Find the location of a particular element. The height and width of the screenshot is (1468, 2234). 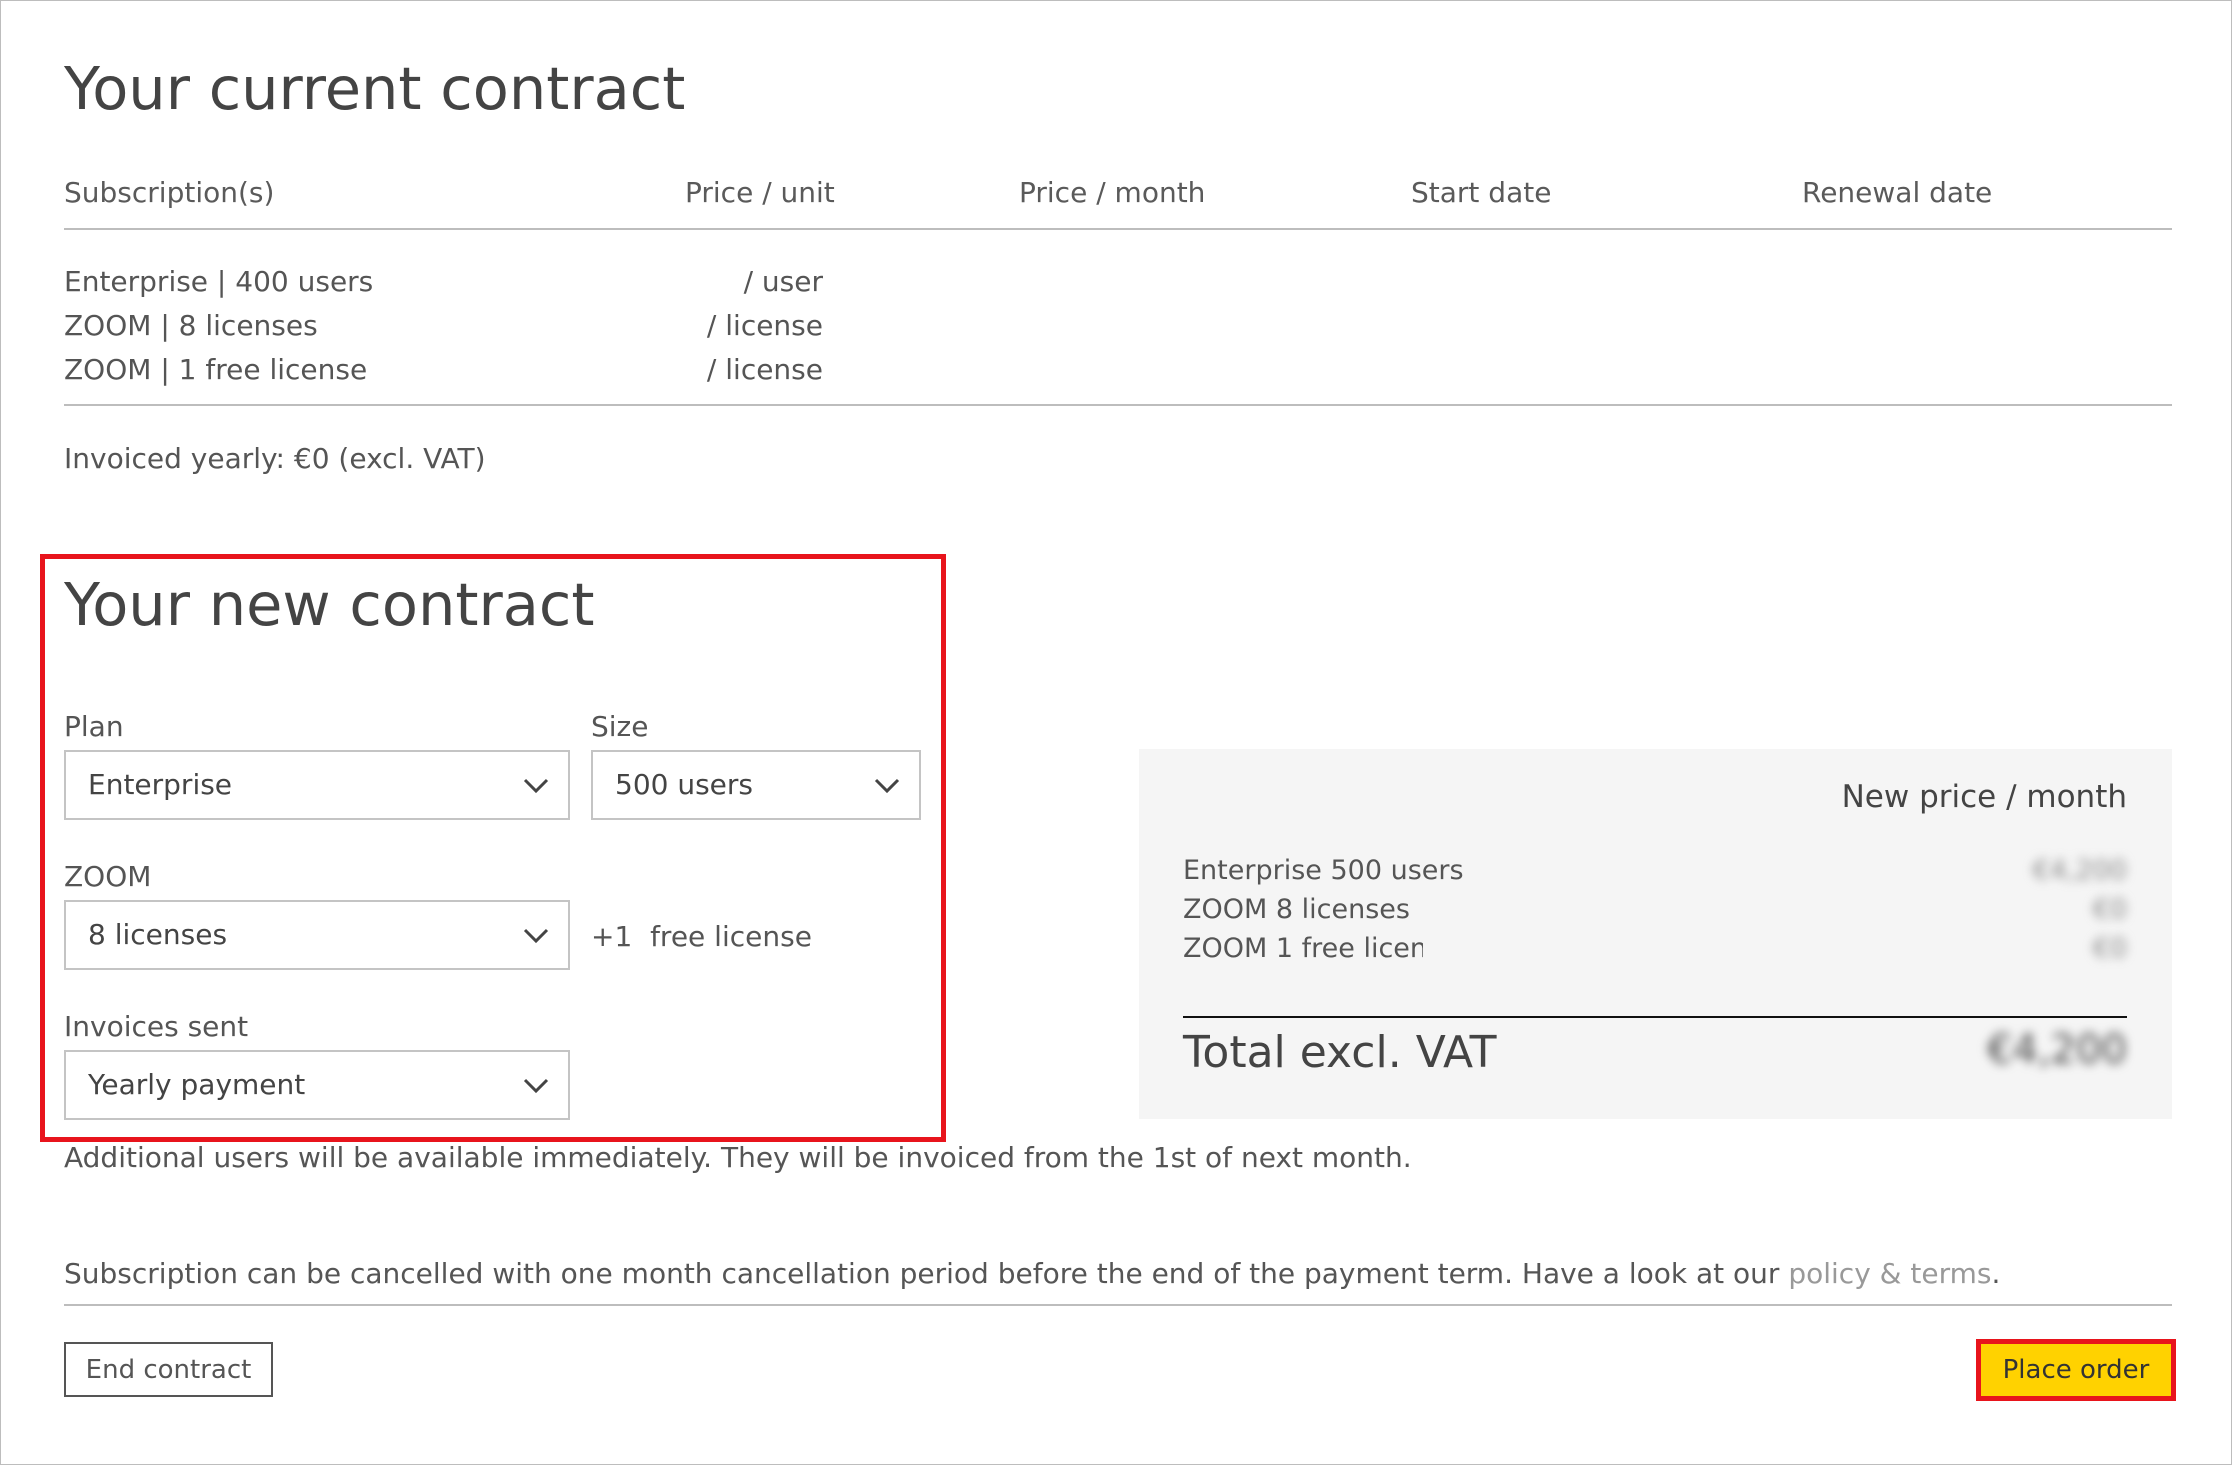

col-price-month: Price / month is located at coordinates (1112, 192).